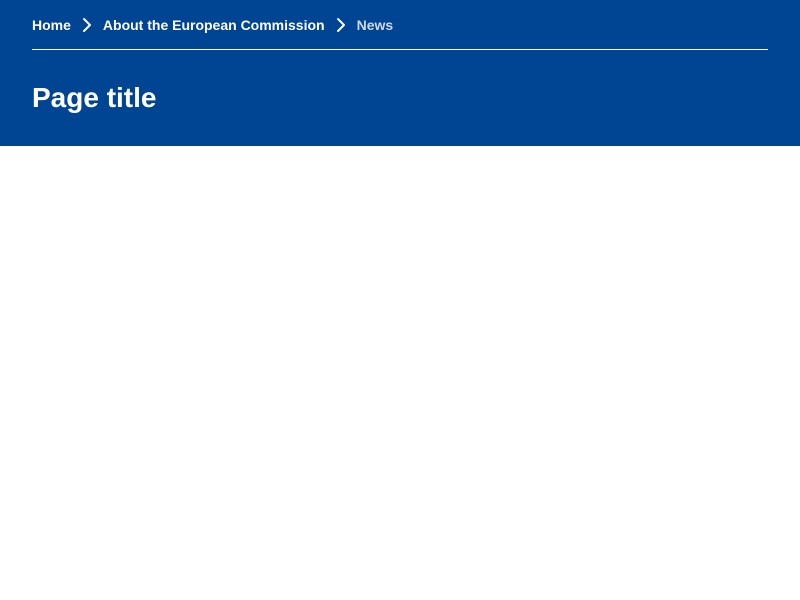  What do you see at coordinates (94, 97) in the screenshot?
I see `page-title: Page title` at bounding box center [94, 97].